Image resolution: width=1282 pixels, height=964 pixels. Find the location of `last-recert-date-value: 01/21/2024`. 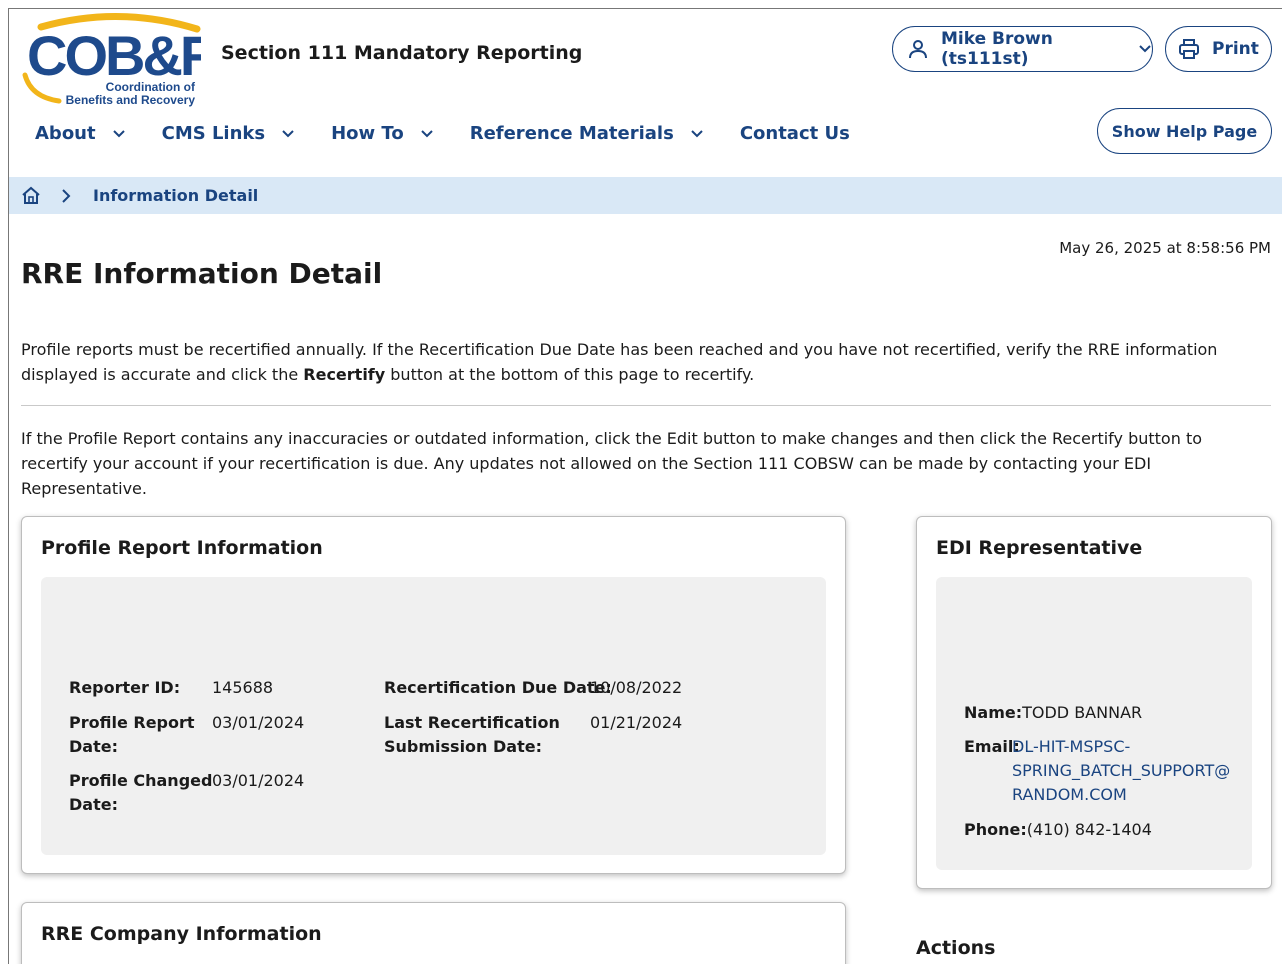

last-recert-date-value: 01/21/2024 is located at coordinates (636, 722).